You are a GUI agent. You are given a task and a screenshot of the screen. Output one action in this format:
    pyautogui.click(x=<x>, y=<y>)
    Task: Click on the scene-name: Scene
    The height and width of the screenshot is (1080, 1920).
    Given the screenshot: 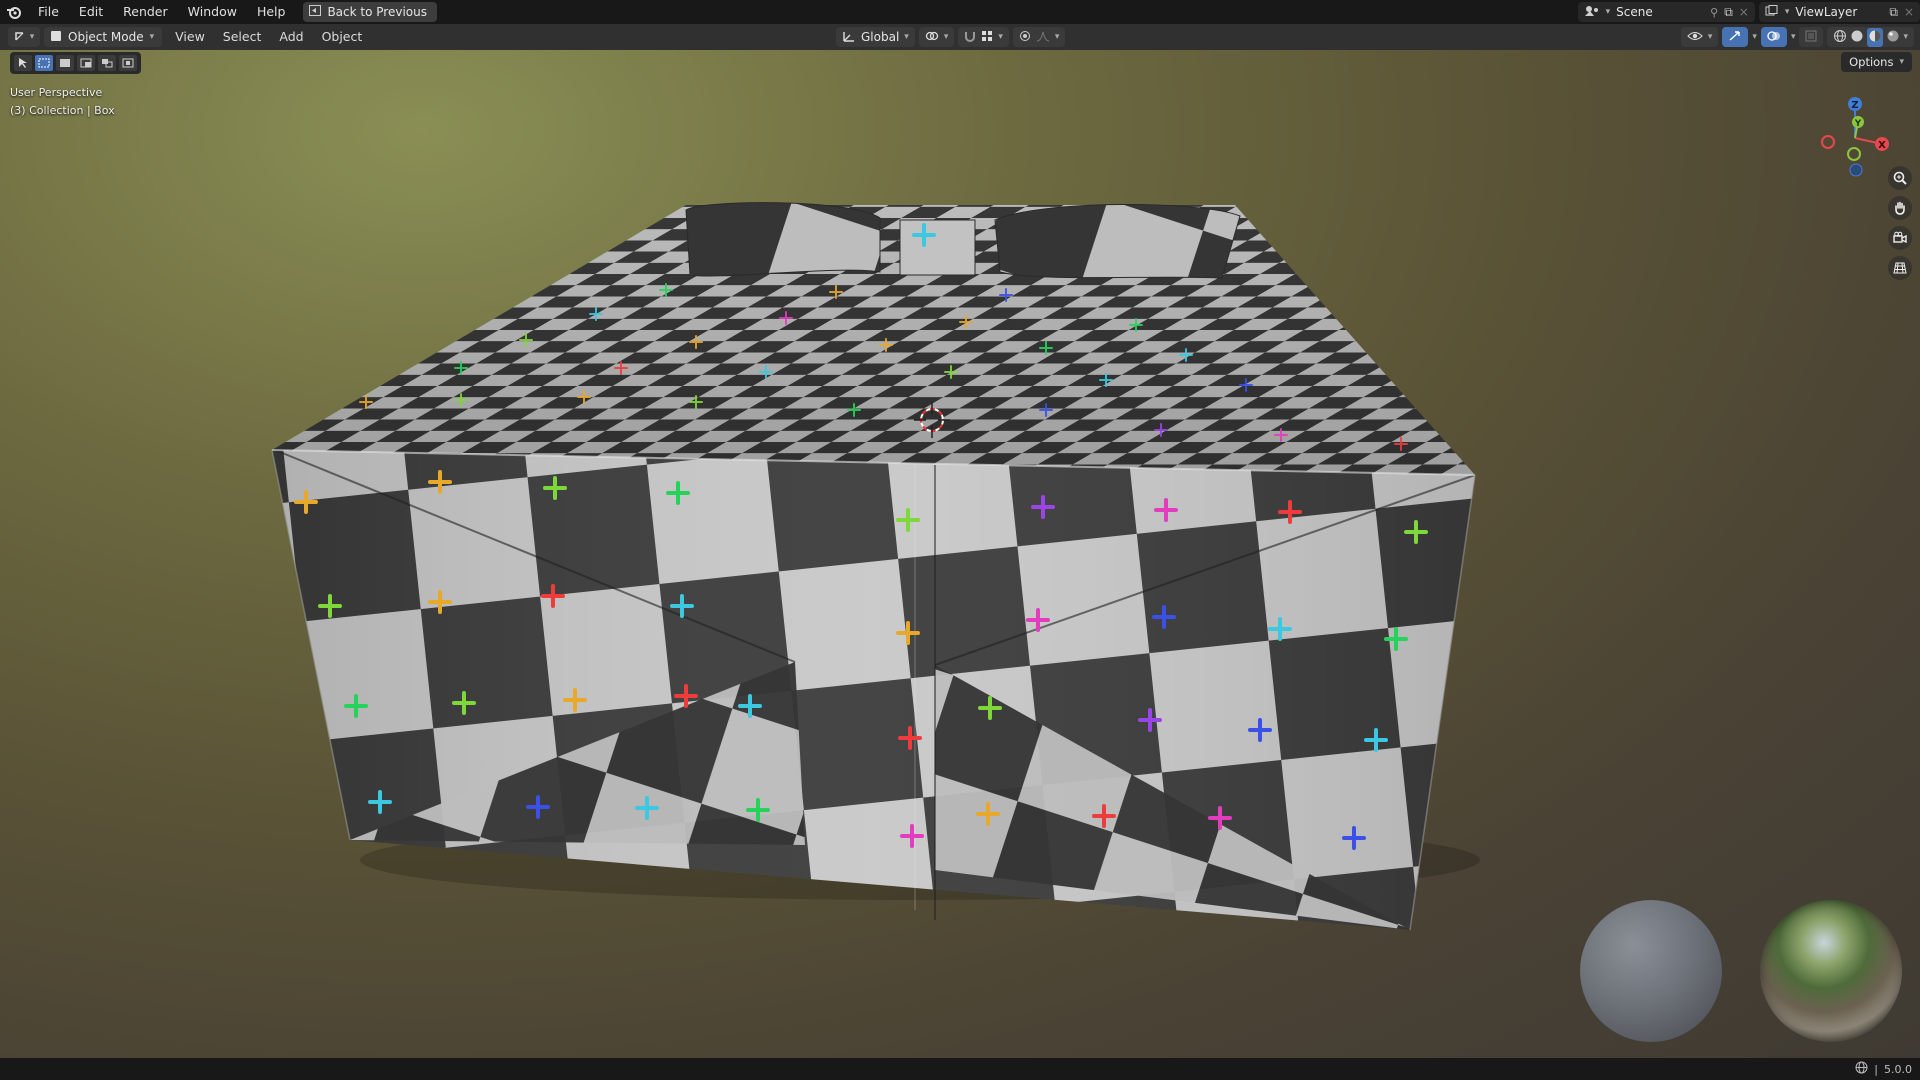 What is the action you would take?
    pyautogui.click(x=1660, y=12)
    